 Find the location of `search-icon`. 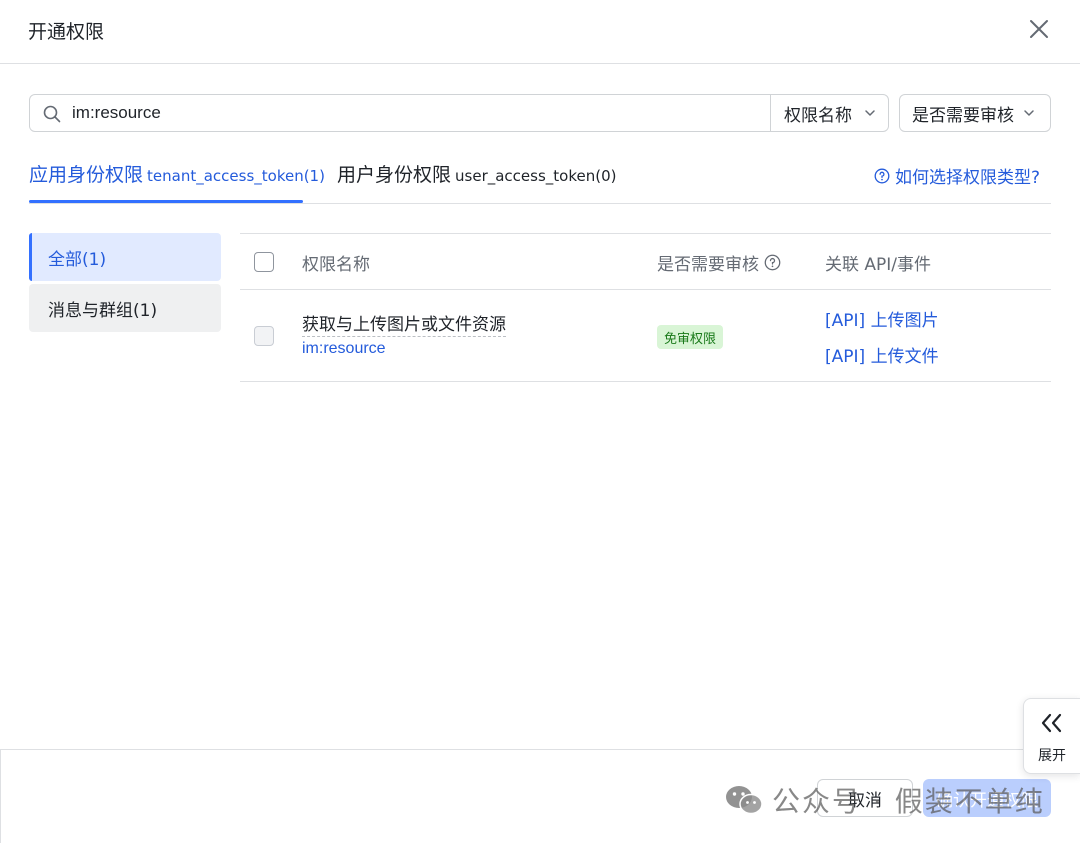

search-icon is located at coordinates (52, 114).